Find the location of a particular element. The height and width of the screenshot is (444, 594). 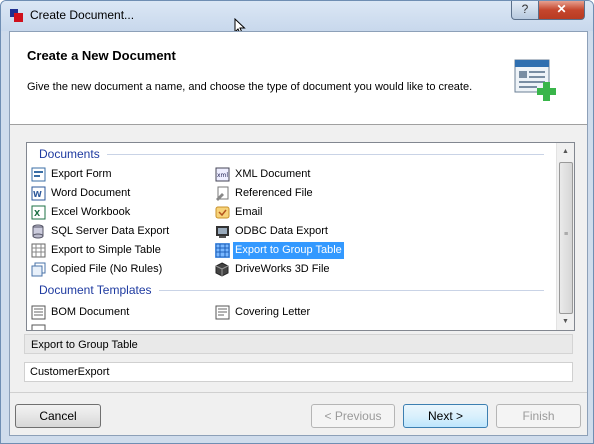

list-item-label: DriveWorks 3D File is located at coordinates (282, 269).